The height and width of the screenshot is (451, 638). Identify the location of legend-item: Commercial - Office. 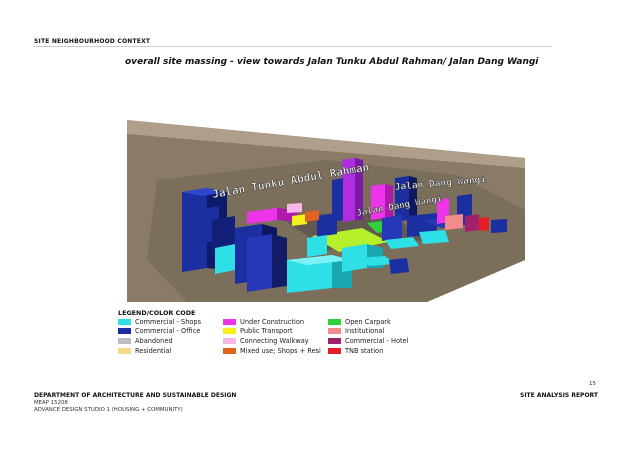
(159, 332).